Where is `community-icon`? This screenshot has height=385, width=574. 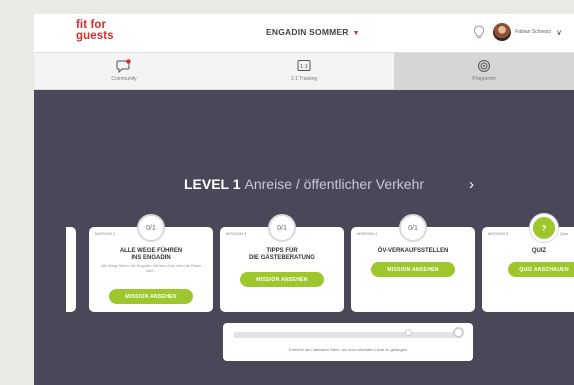
community-icon is located at coordinates (123, 66).